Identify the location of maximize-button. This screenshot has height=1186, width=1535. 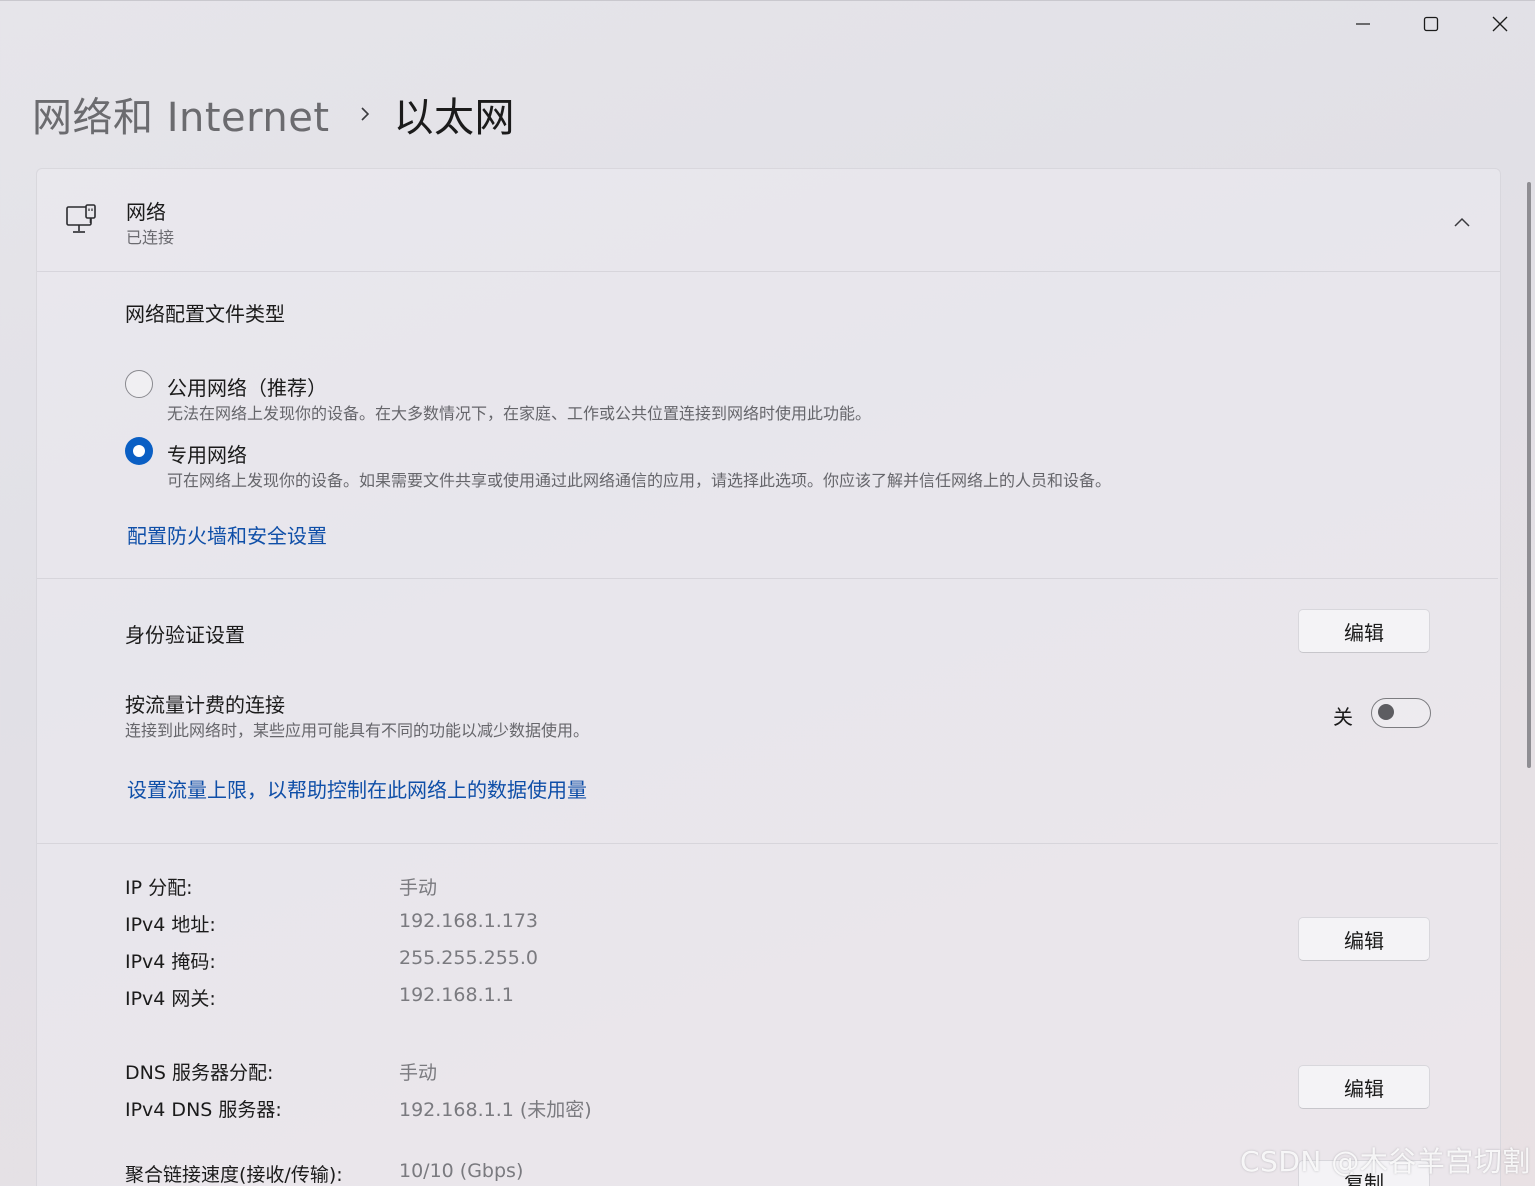
(1431, 24).